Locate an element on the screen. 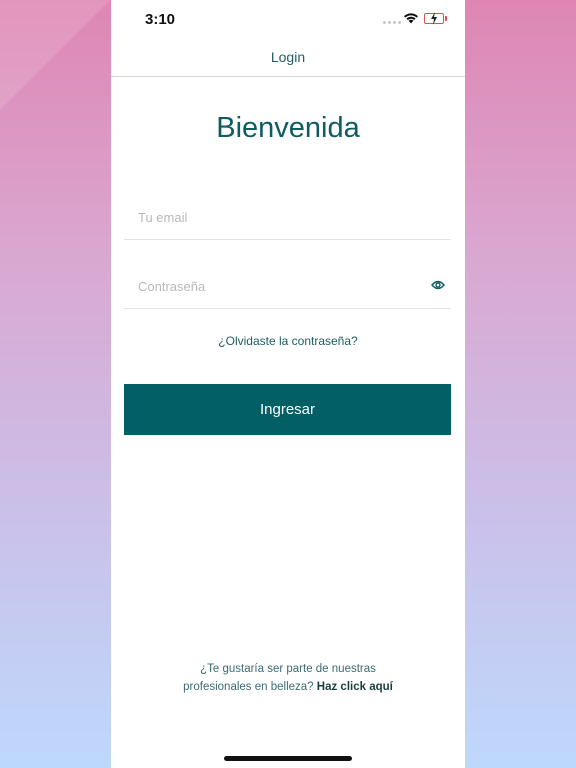  battery-charging-icon is located at coordinates (435, 18).